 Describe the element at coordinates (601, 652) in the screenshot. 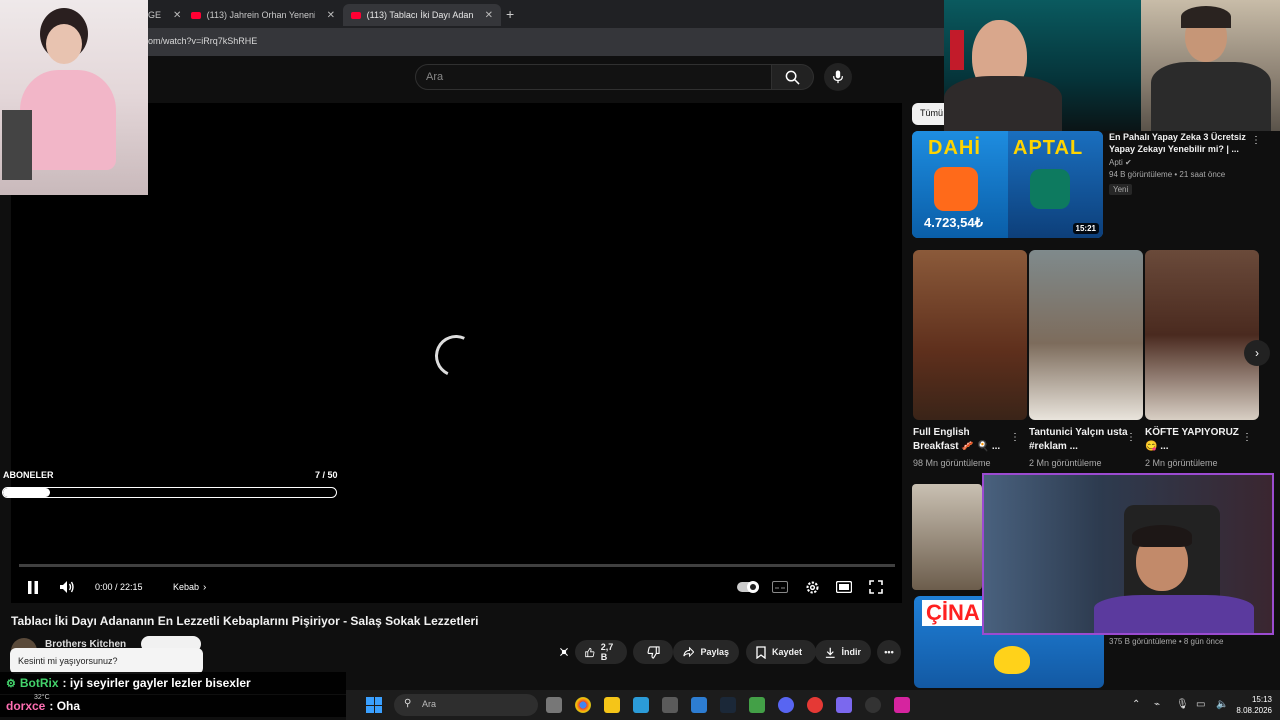

I see `like-button: 2,7 B` at that location.